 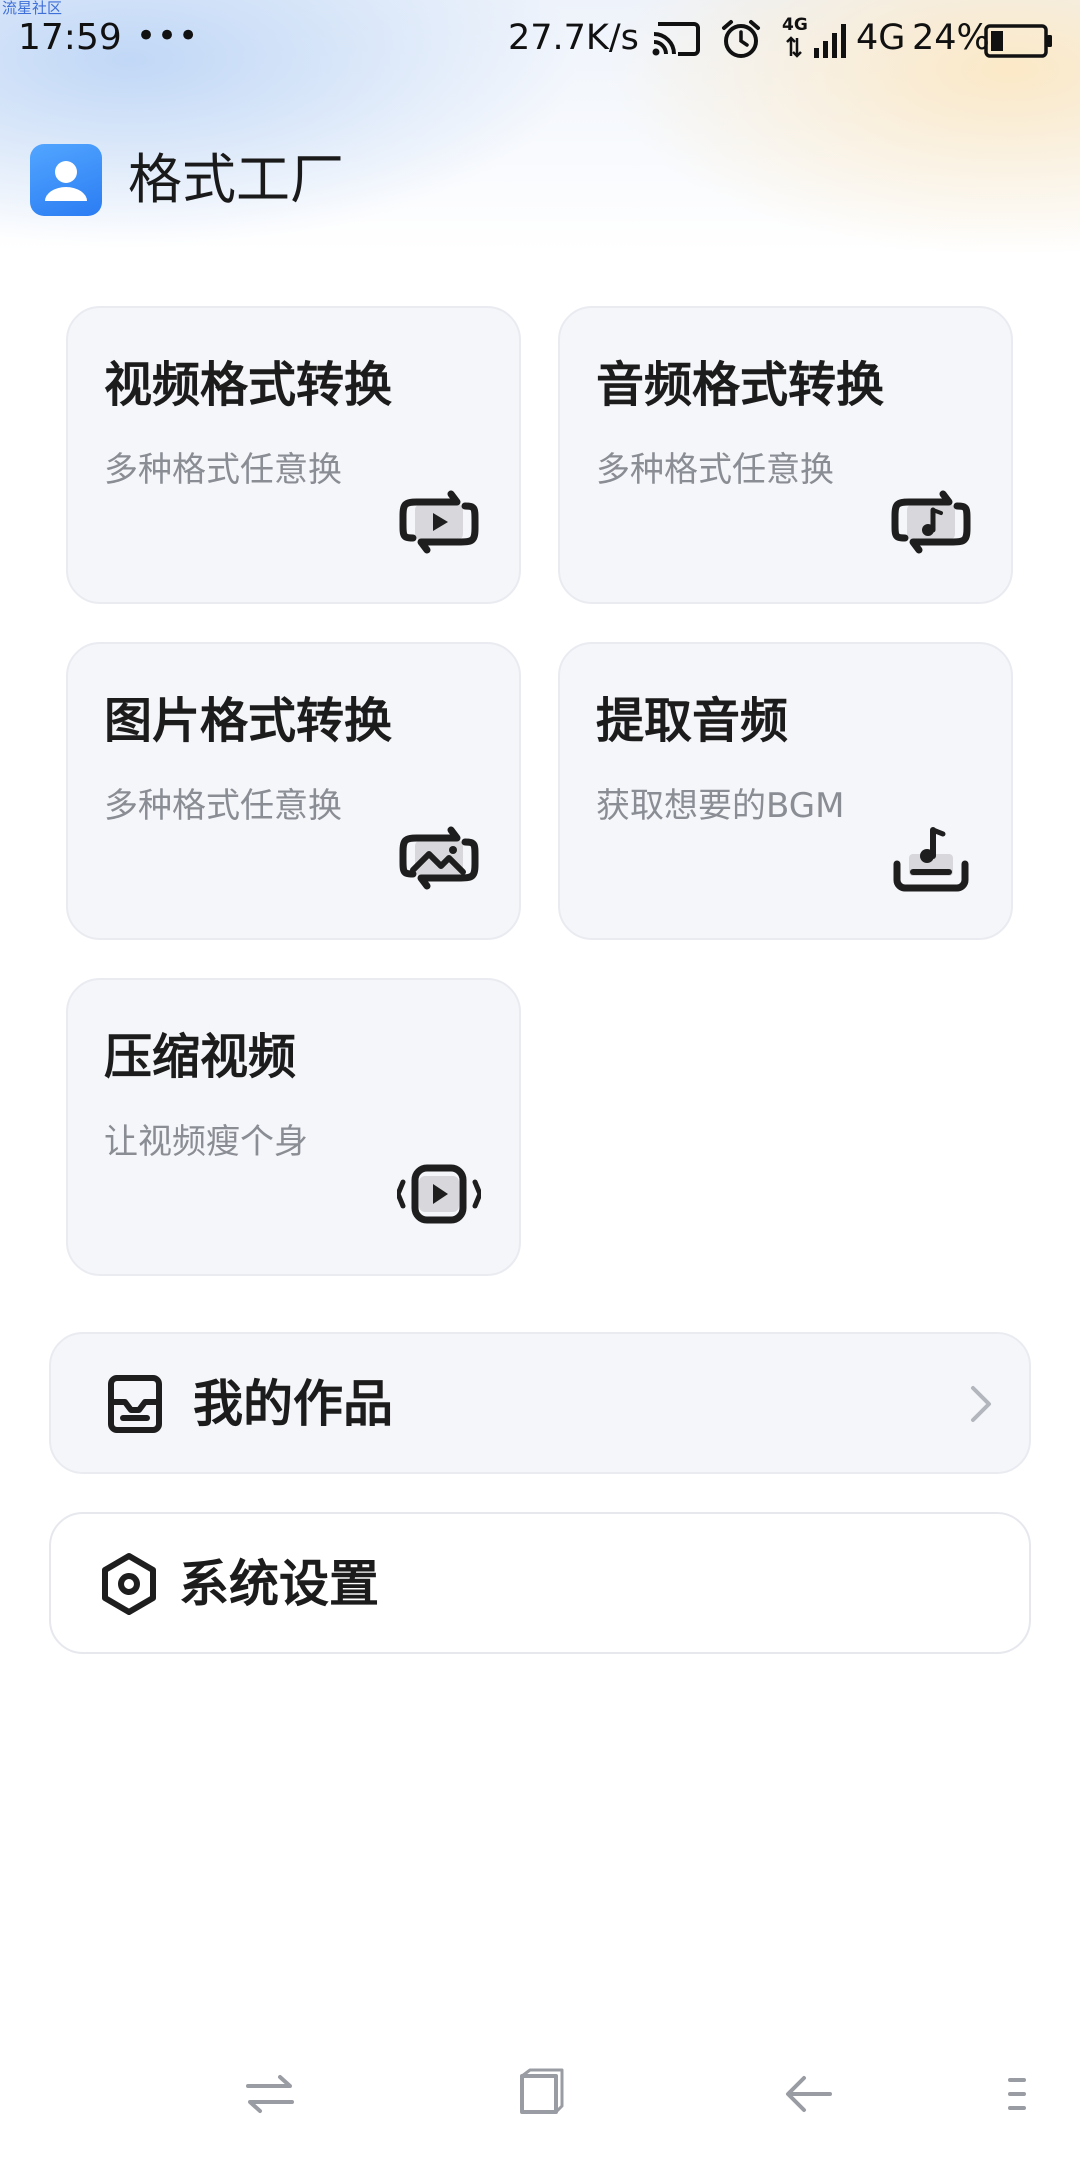 What do you see at coordinates (439, 522) in the screenshot?
I see `video-convert-icon` at bounding box center [439, 522].